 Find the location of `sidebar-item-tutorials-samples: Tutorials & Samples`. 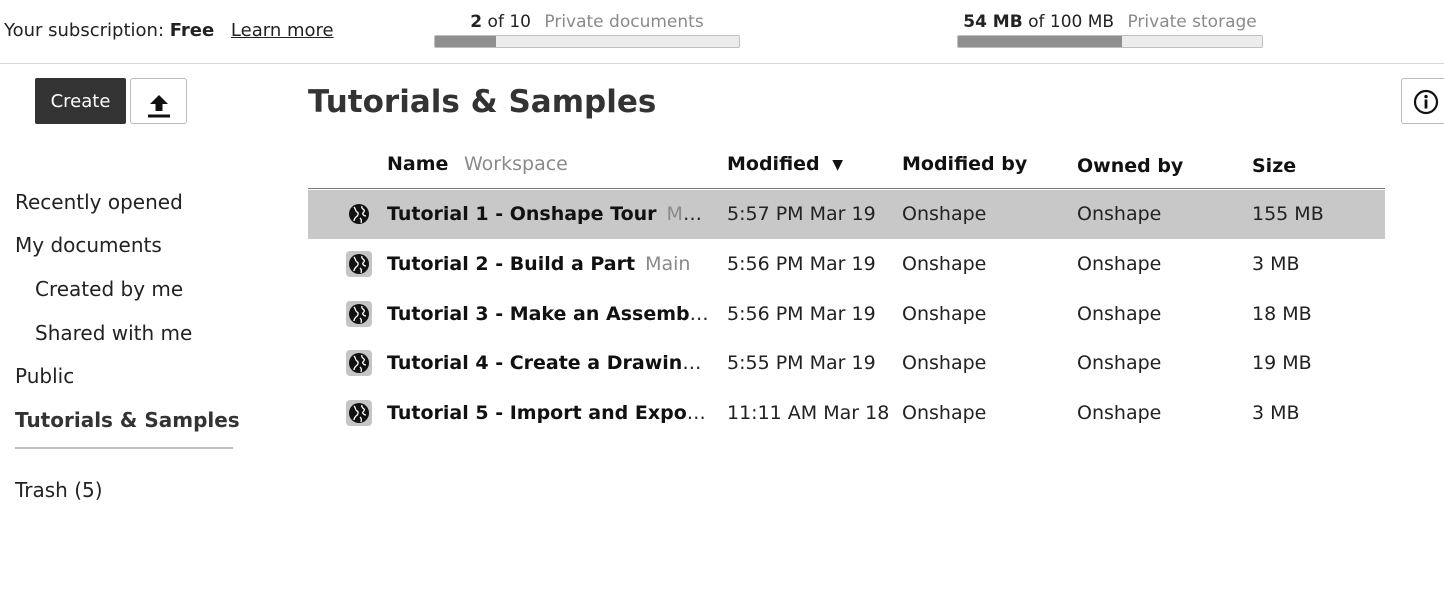

sidebar-item-tutorials-samples: Tutorials & Samples is located at coordinates (127, 420).